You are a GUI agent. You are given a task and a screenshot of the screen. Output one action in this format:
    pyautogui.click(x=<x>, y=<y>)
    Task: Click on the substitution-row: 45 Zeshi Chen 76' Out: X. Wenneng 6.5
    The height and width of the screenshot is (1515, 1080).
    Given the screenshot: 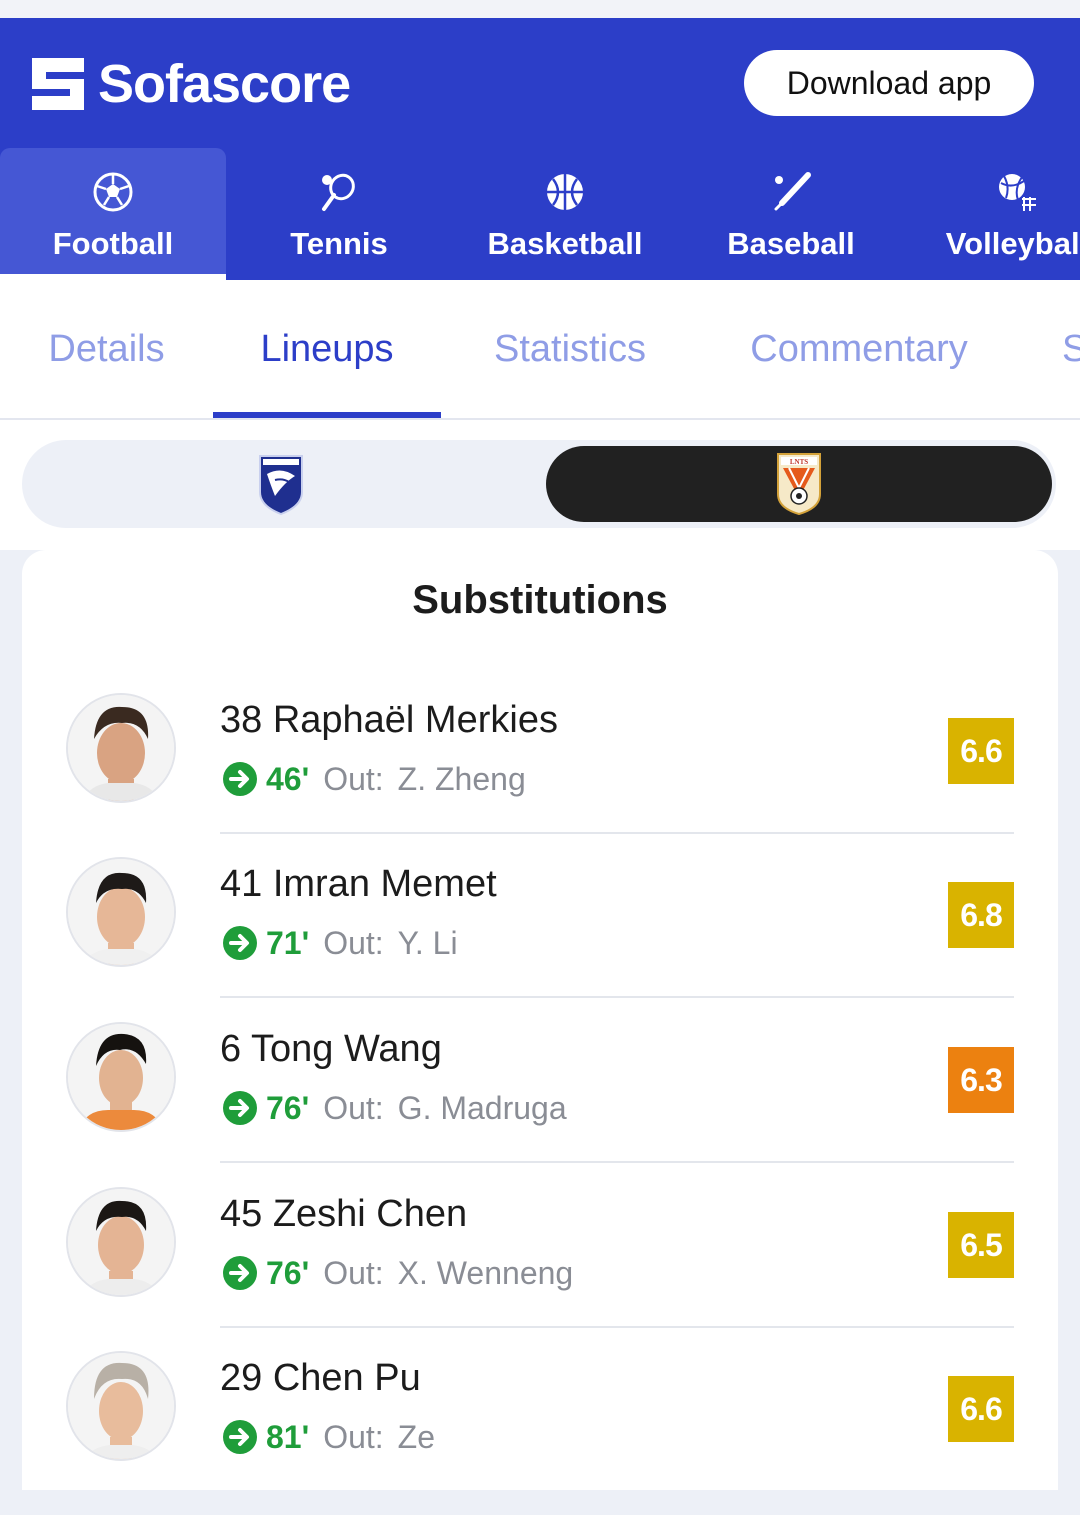 What is the action you would take?
    pyautogui.click(x=540, y=1269)
    